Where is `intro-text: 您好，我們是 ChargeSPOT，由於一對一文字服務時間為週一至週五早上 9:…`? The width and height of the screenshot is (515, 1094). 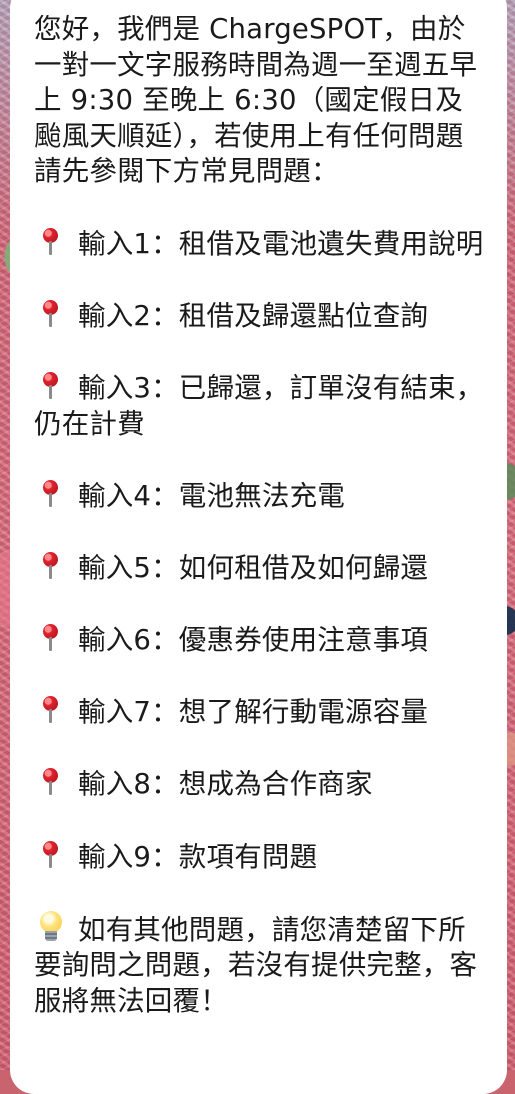 intro-text: 您好，我們是 ChargeSPOT，由於一對一文字服務時間為週一至週五早上 9:… is located at coordinates (256, 100).